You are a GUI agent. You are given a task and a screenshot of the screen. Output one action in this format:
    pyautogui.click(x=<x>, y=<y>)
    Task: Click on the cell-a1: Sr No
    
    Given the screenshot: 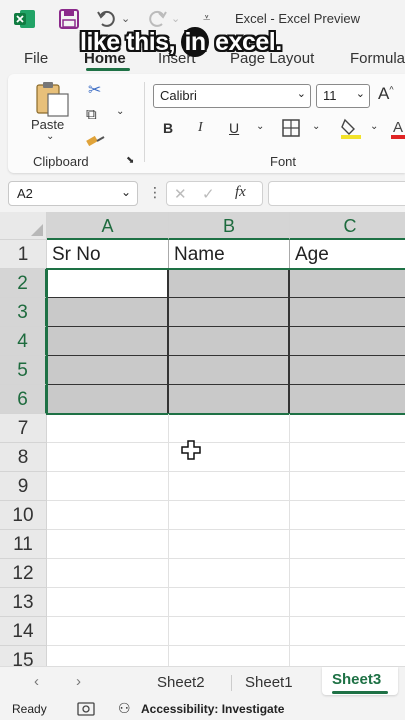 What is the action you would take?
    pyautogui.click(x=108, y=254)
    